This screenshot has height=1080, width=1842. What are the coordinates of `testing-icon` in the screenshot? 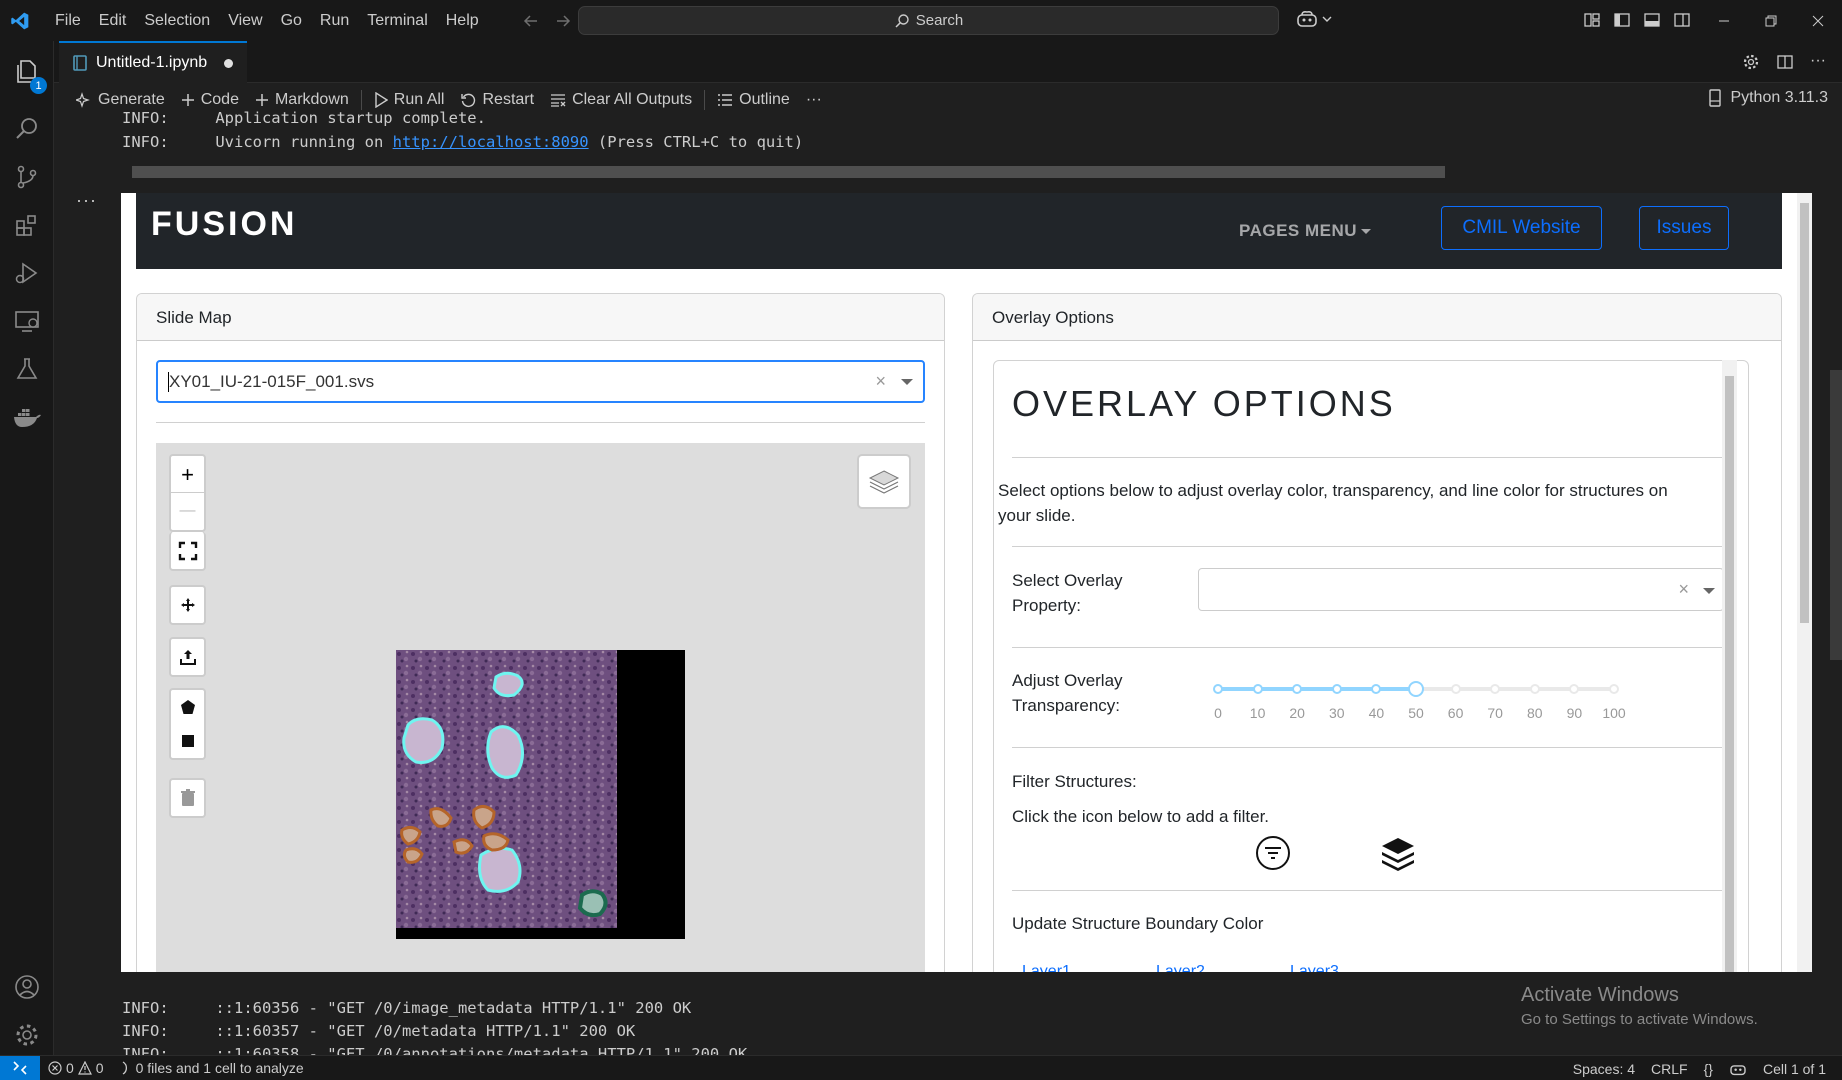 It's located at (27, 369).